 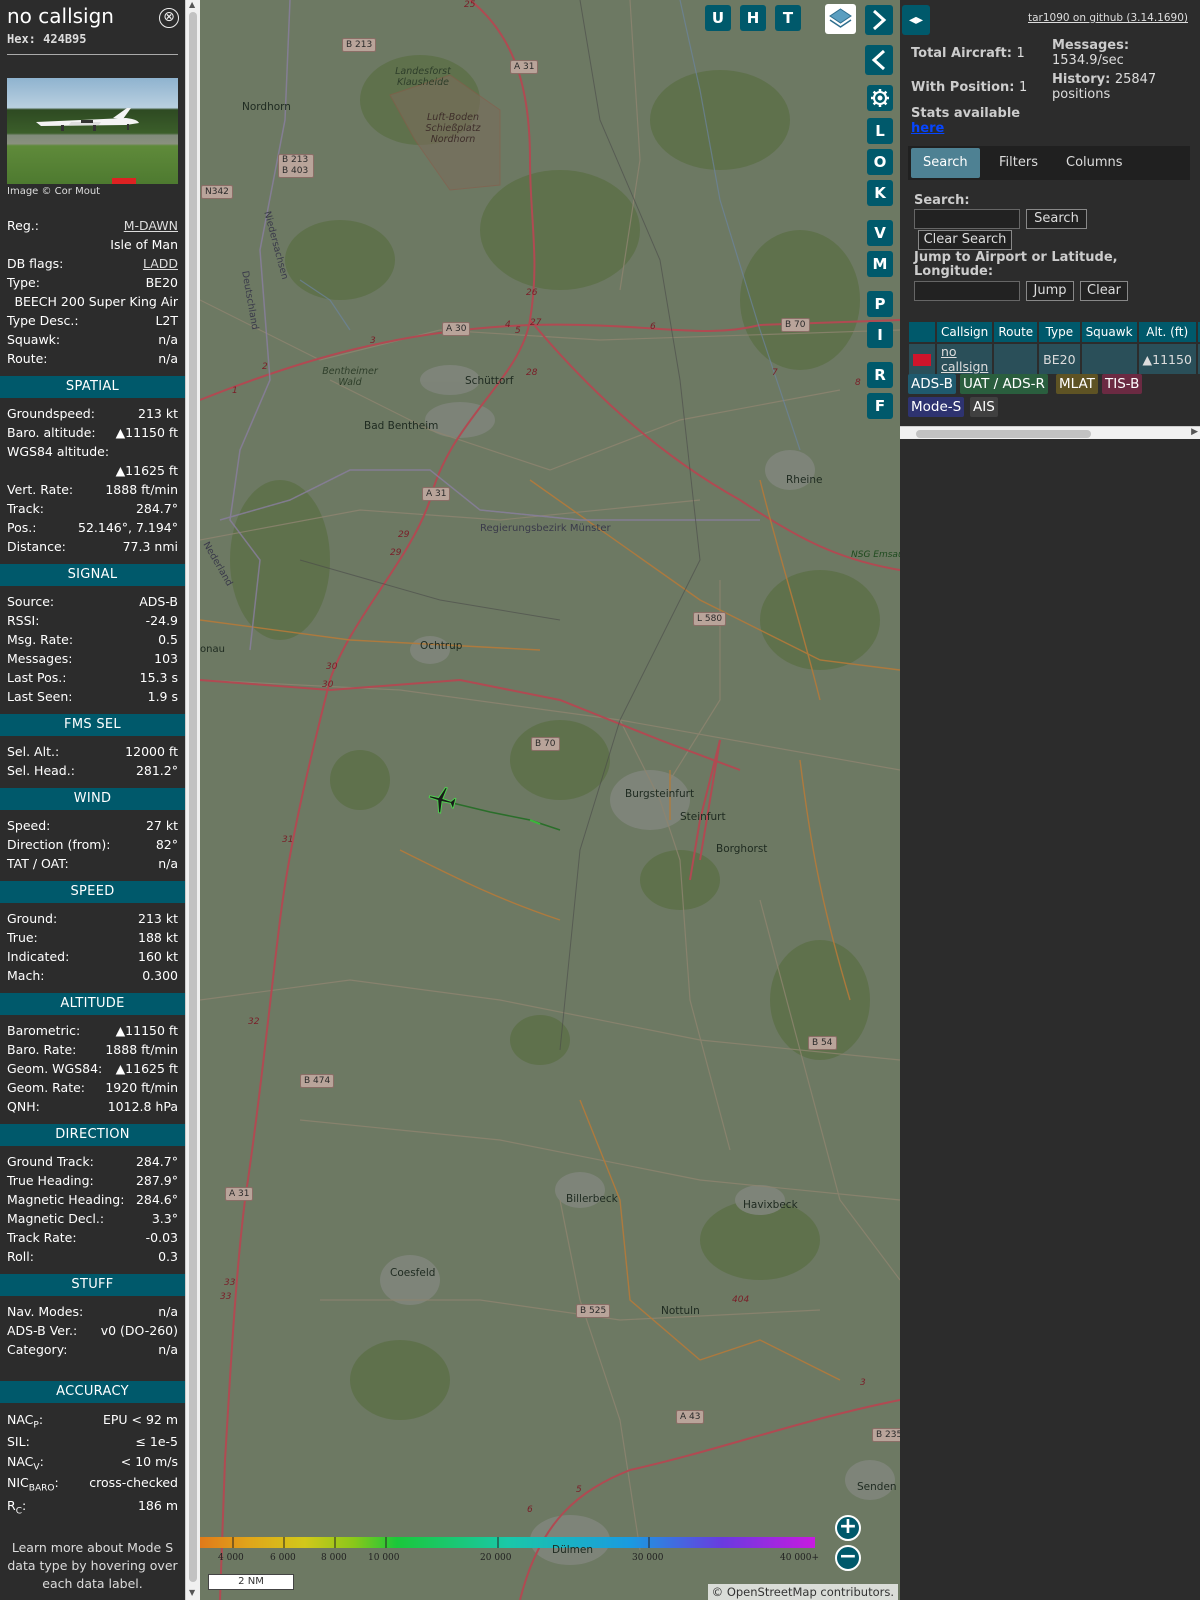 I want to click on nicbaro-value: cross-checked, so click(x=133, y=1482).